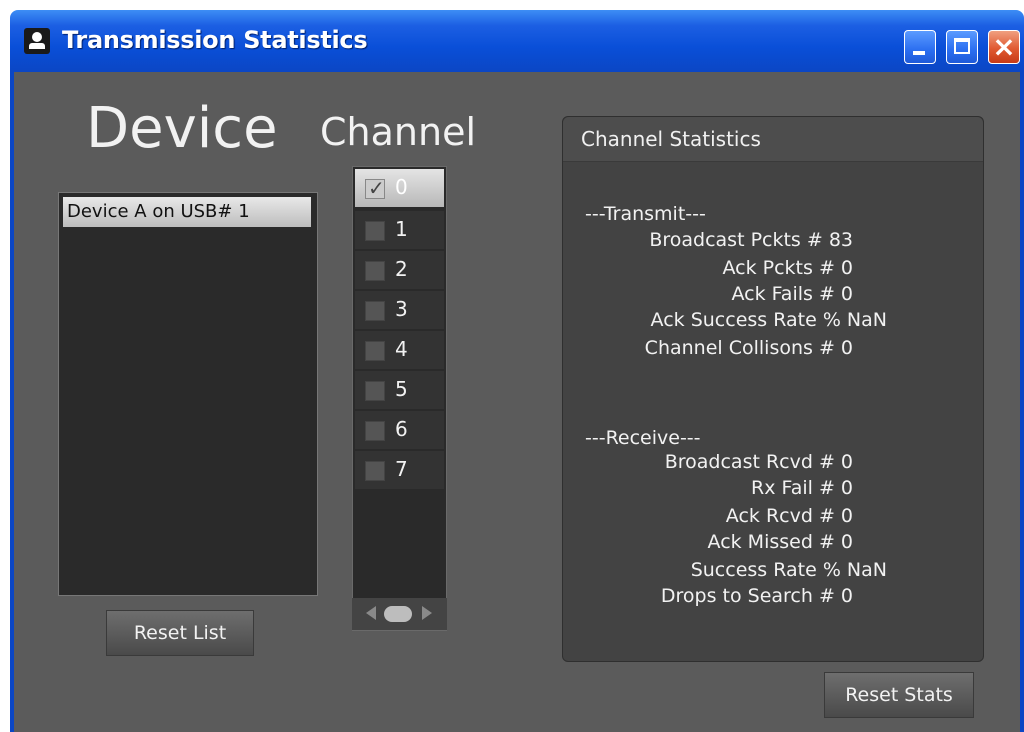 This screenshot has height=732, width=1024. I want to click on title-bar: Transmission Statistics ×, so click(517, 41).